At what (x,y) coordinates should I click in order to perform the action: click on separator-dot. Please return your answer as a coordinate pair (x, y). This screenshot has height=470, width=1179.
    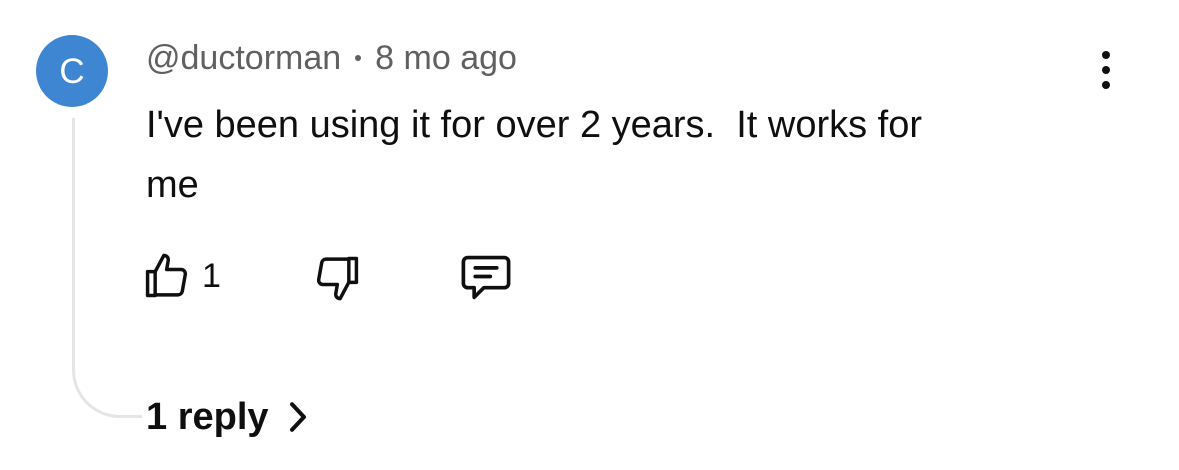
    Looking at the image, I should click on (358, 58).